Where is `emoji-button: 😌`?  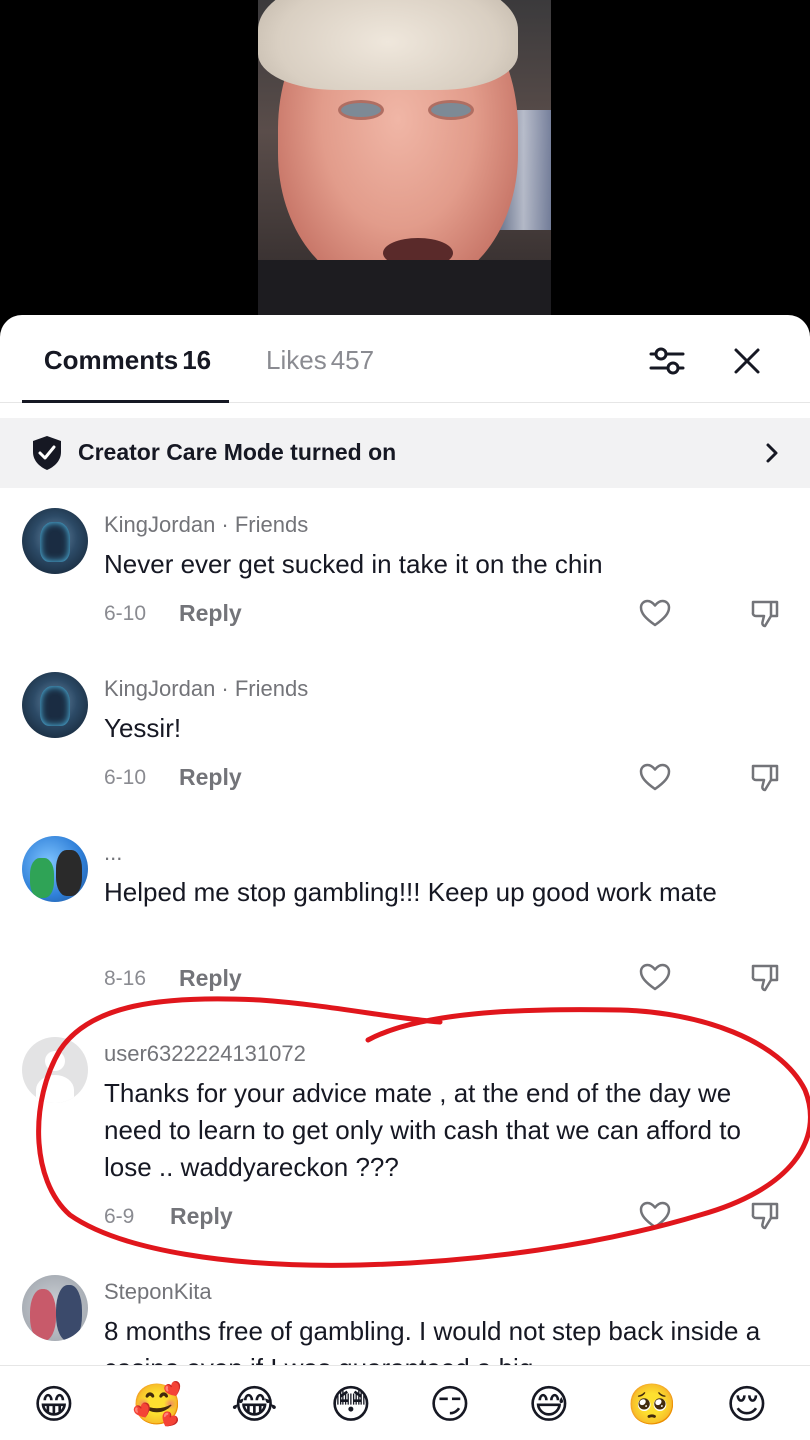
emoji-button: 😌 is located at coordinates (747, 1405).